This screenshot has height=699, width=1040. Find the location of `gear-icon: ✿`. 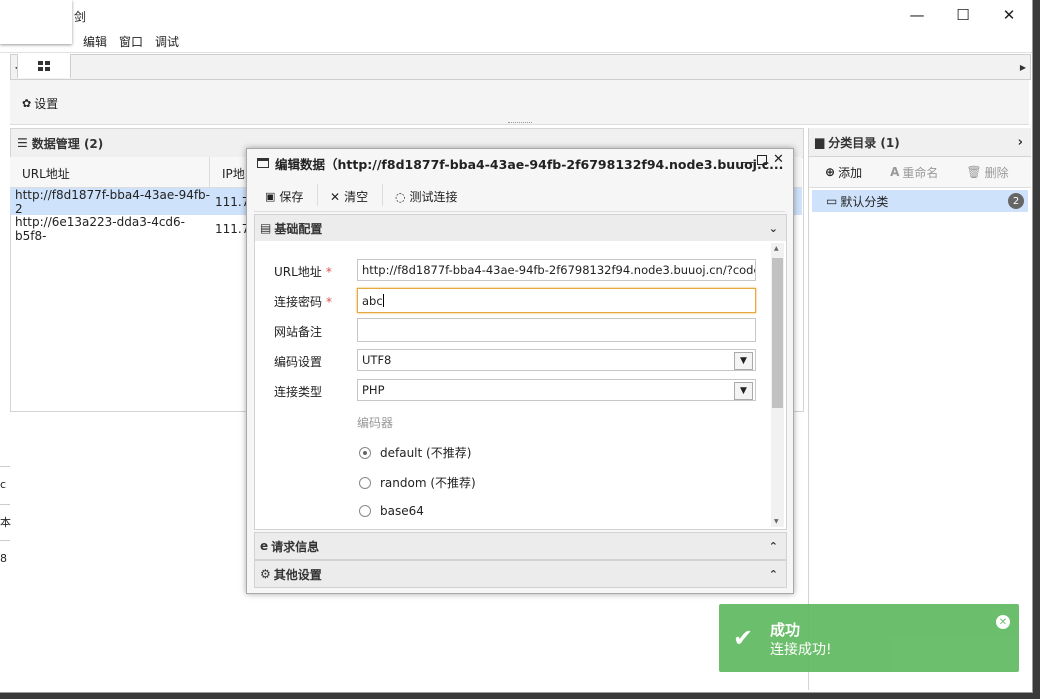

gear-icon: ✿ is located at coordinates (27, 103).